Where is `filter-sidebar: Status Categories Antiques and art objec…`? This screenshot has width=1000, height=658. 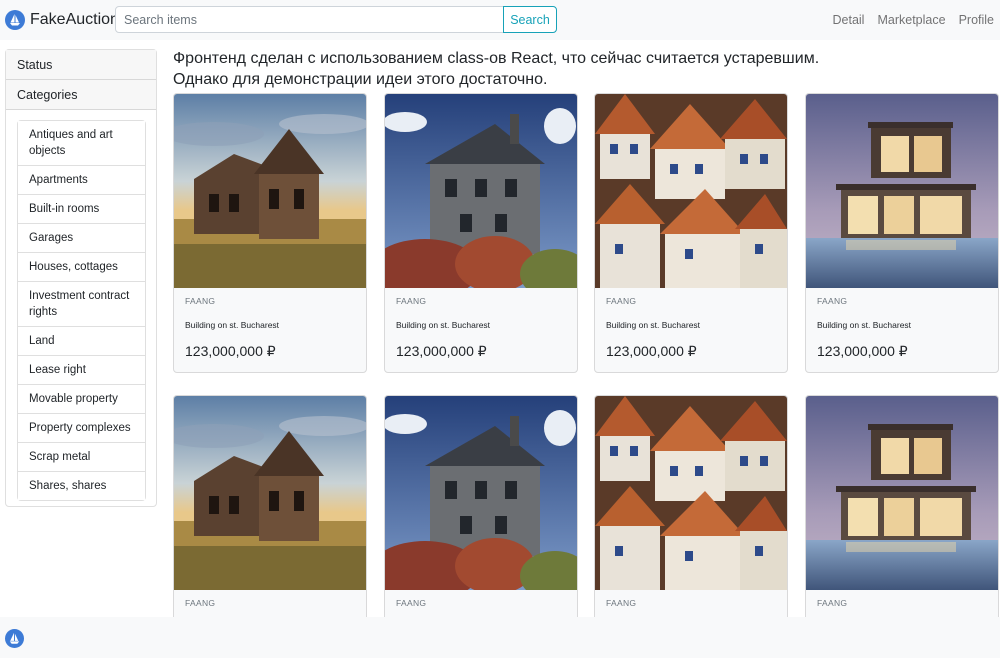 filter-sidebar: Status Categories Antiques and art objec… is located at coordinates (81, 278).